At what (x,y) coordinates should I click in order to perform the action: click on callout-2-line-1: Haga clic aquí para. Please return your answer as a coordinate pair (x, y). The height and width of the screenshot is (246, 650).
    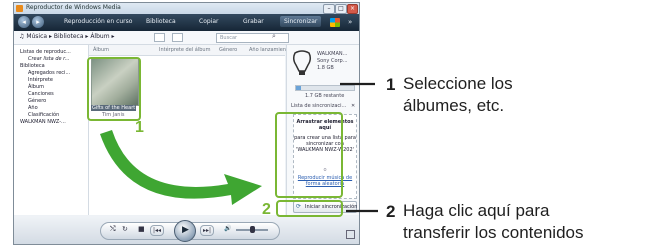
    Looking at the image, I should click on (476, 210).